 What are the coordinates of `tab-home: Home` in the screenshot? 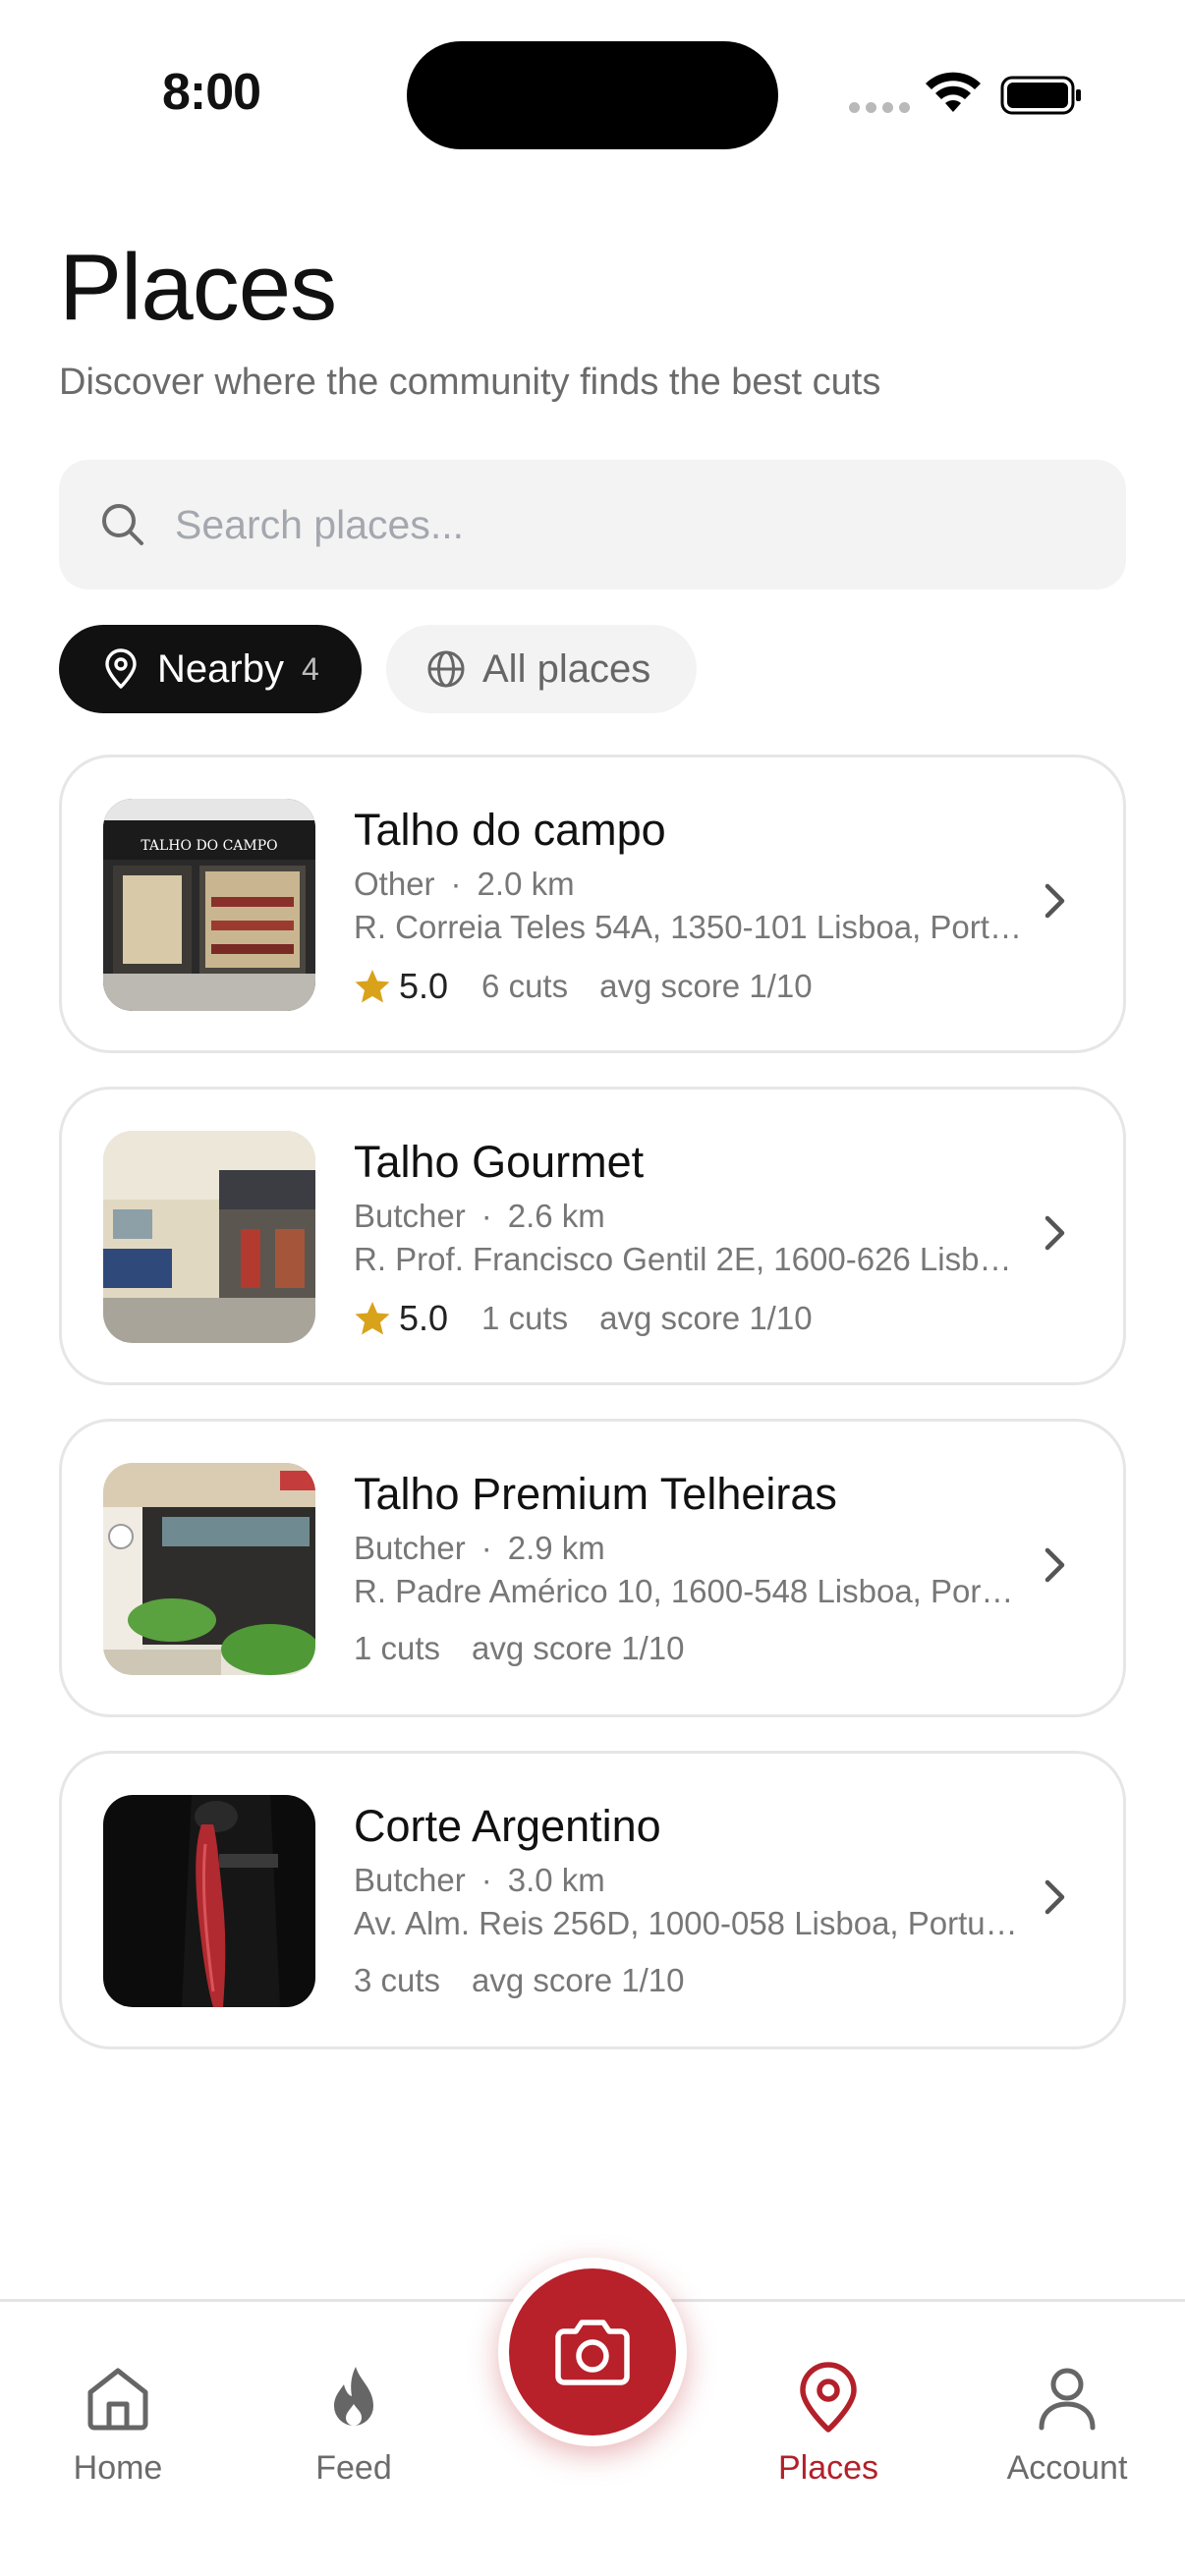 It's located at (118, 2424).